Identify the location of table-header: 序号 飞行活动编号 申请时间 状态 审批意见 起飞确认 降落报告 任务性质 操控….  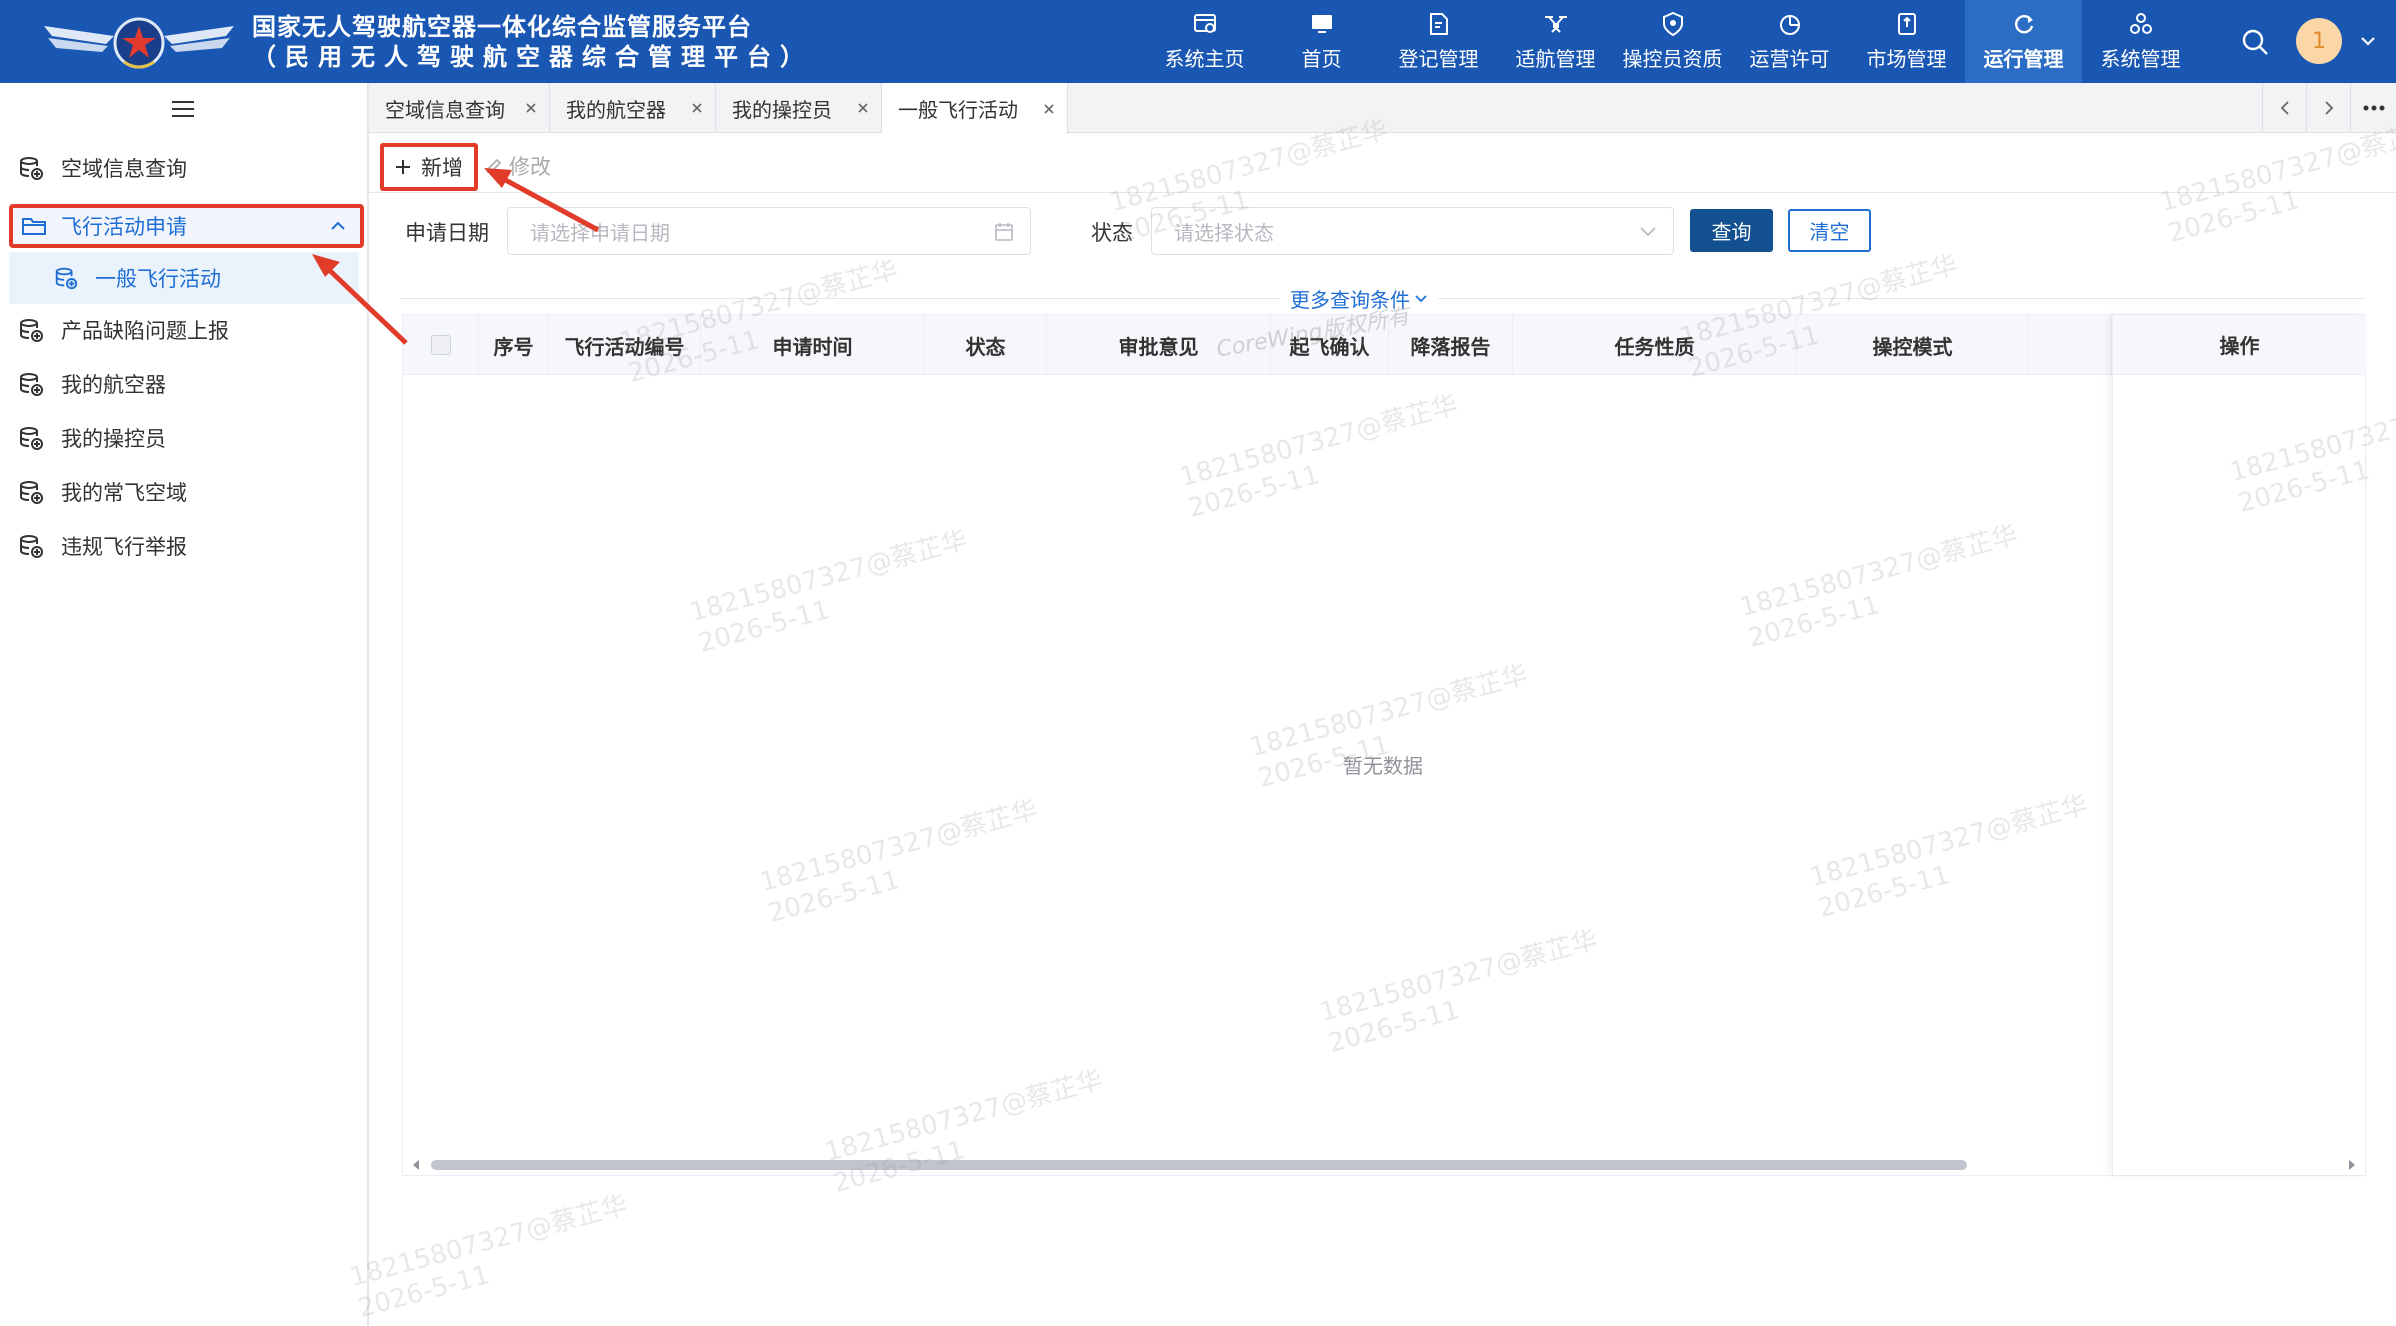
(1384, 345).